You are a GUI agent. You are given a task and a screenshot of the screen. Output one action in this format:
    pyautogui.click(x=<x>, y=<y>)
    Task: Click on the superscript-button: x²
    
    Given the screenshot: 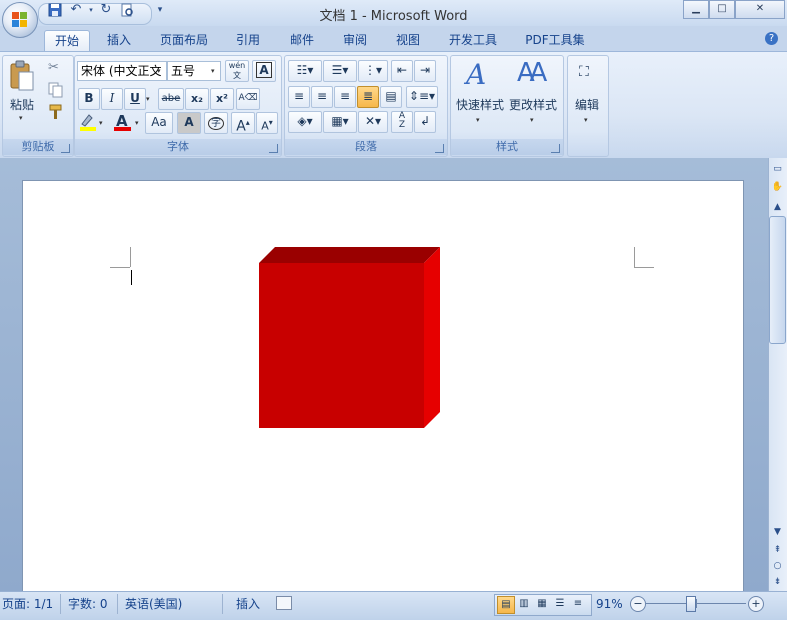 What is the action you would take?
    pyautogui.click(x=222, y=99)
    